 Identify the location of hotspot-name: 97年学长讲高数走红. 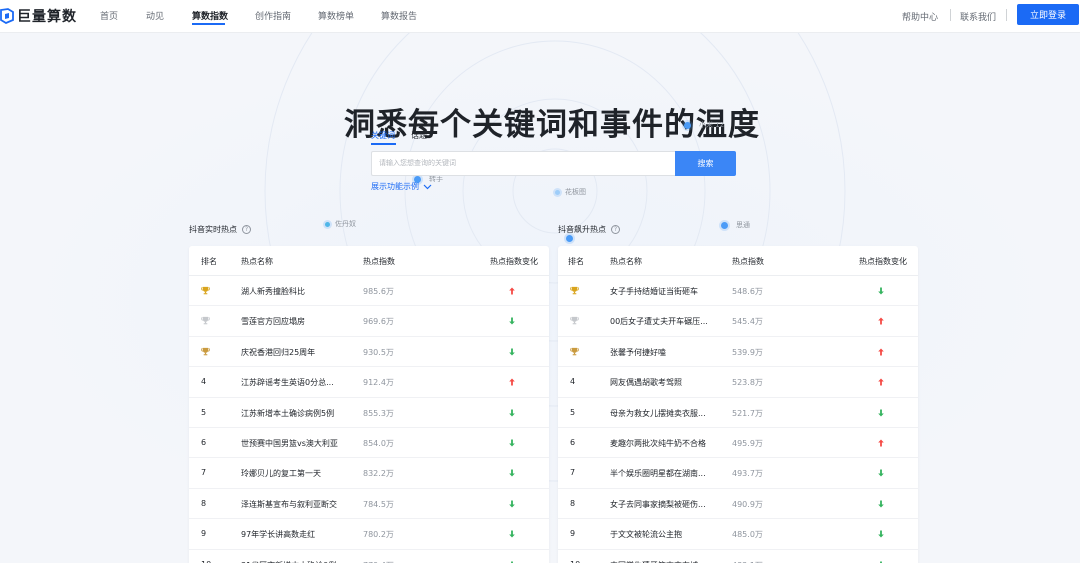
(278, 534).